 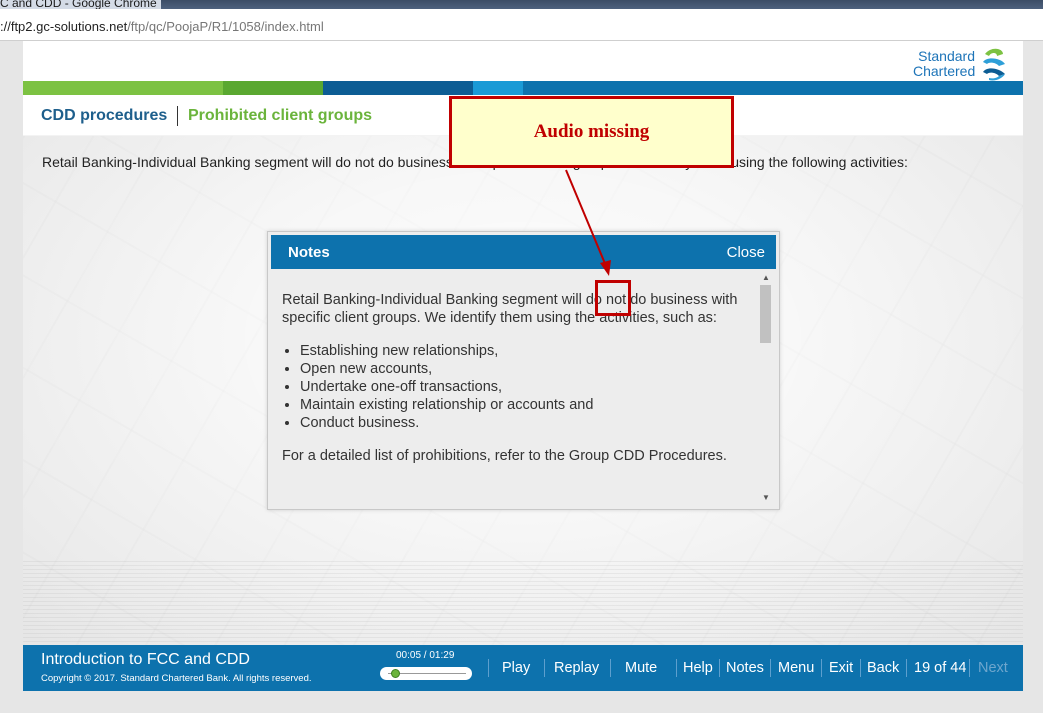 I want to click on mute-button: Mute, so click(x=641, y=668).